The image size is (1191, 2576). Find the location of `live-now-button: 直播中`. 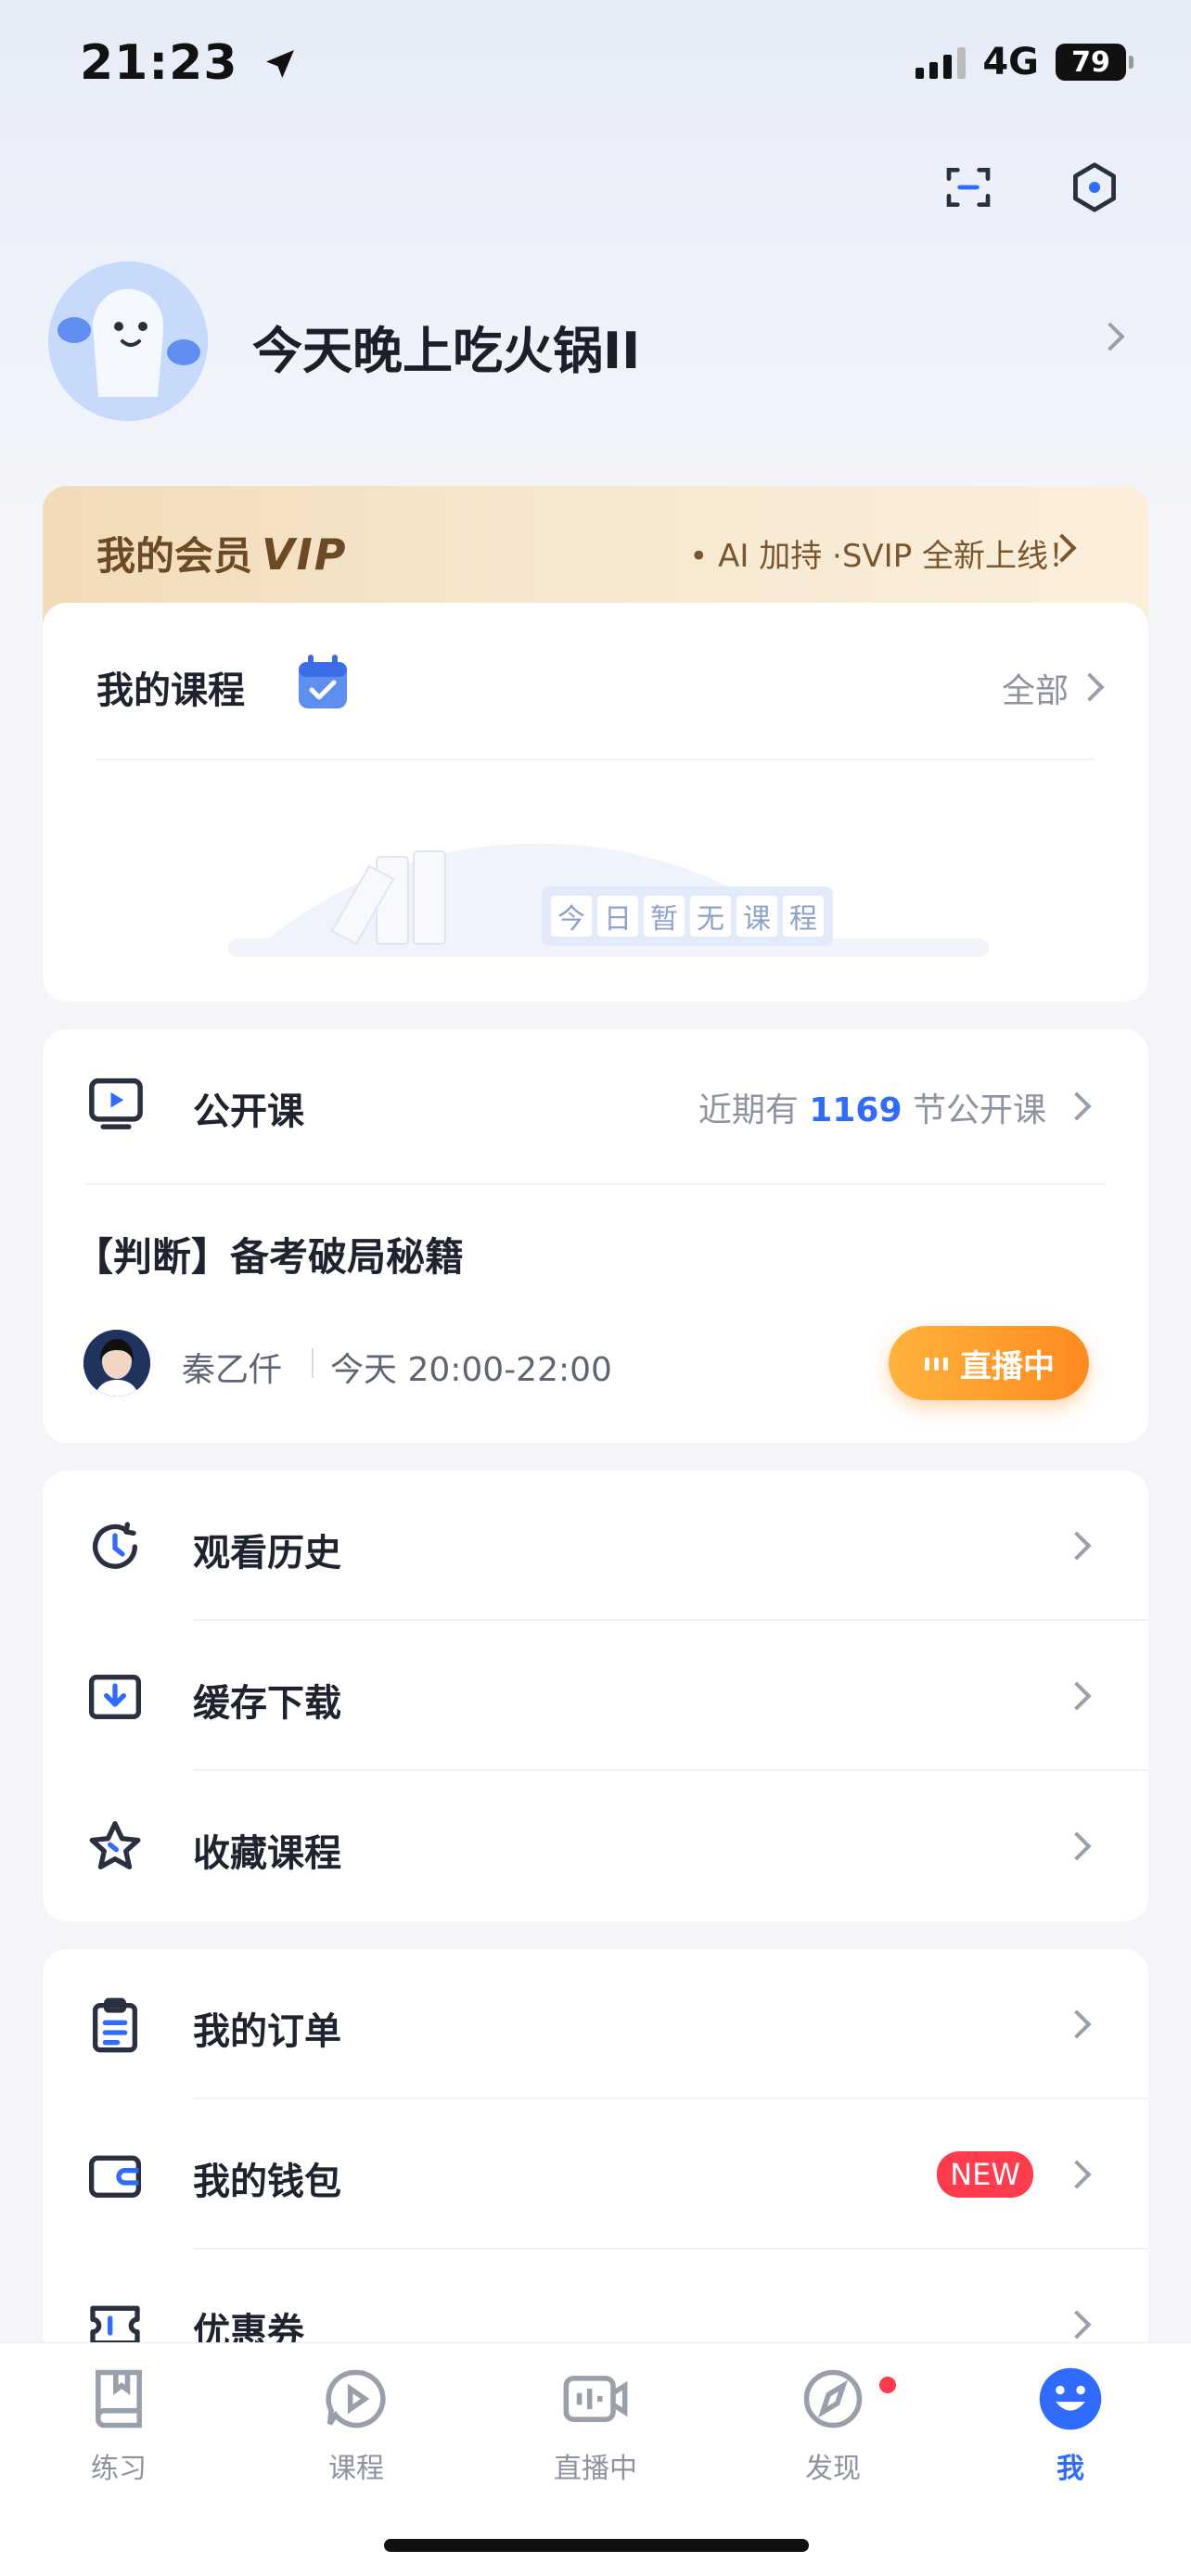

live-now-button: 直播中 is located at coordinates (989, 1363).